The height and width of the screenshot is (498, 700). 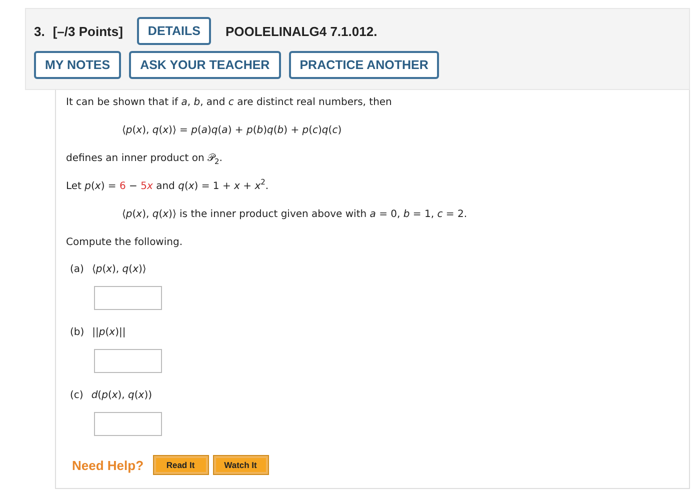 What do you see at coordinates (145, 159) in the screenshot?
I see `question-text: defines an inner product on 𝒫$_{2}$.` at bounding box center [145, 159].